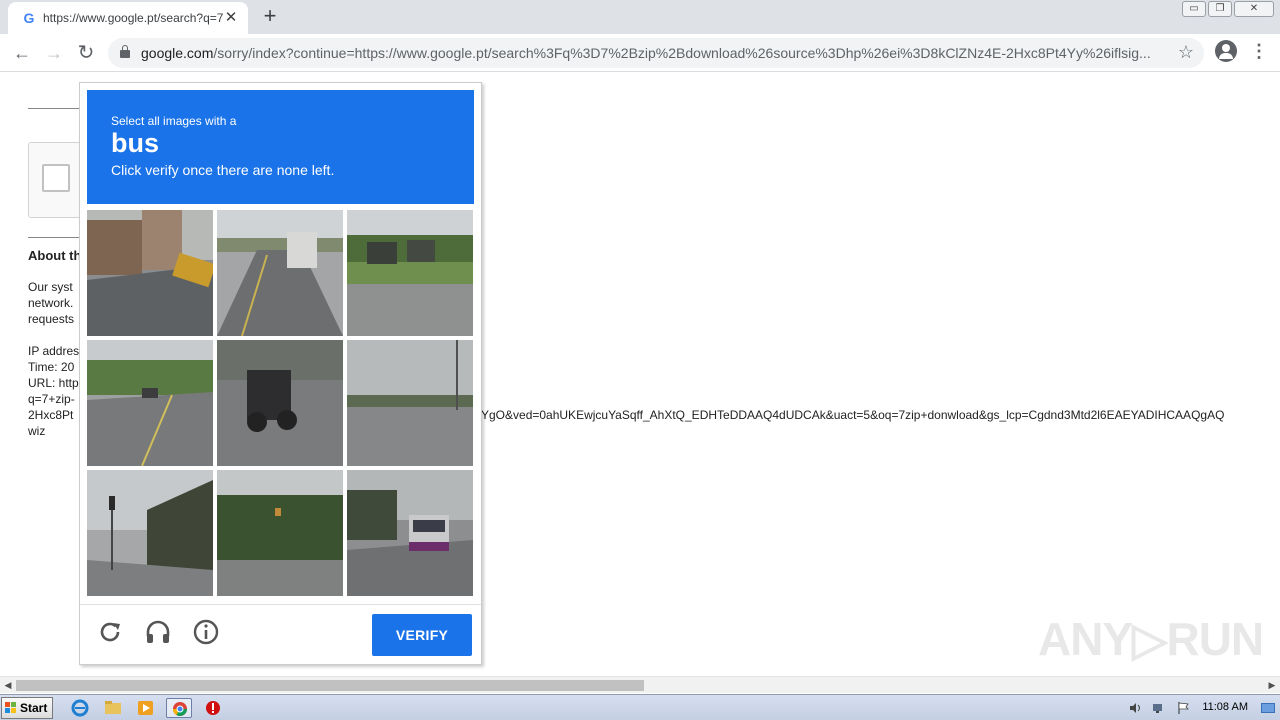 Image resolution: width=1280 pixels, height=720 pixels. Describe the element at coordinates (50, 287) in the screenshot. I see `about-line-1: Our syst` at that location.